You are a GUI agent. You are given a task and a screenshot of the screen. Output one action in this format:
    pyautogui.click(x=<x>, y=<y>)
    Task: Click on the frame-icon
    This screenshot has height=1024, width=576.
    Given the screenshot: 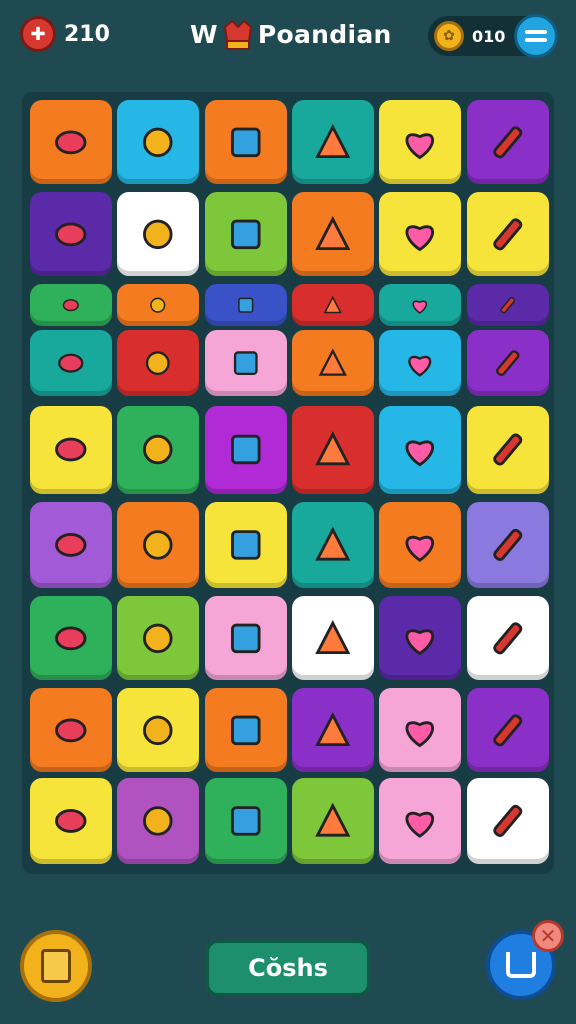 What is the action you would take?
    pyautogui.click(x=333, y=545)
    